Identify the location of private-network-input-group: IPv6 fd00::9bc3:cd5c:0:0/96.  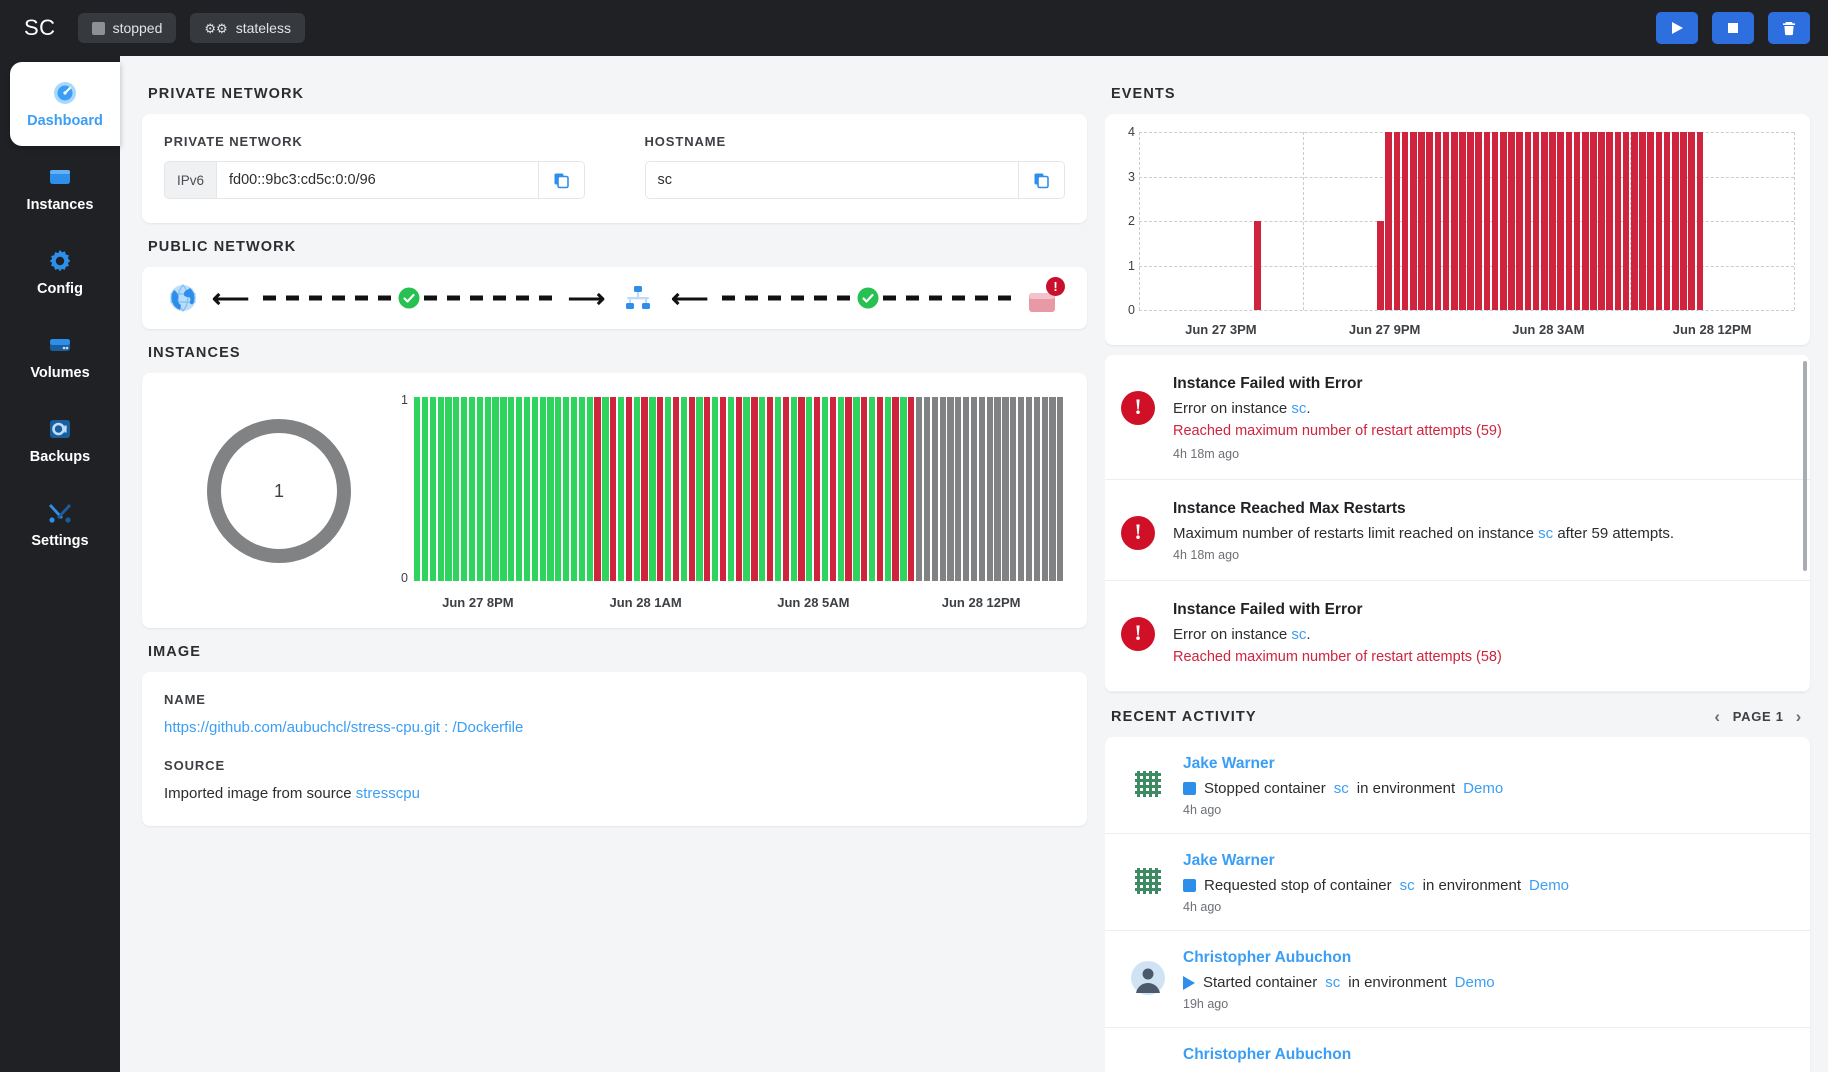
(374, 180).